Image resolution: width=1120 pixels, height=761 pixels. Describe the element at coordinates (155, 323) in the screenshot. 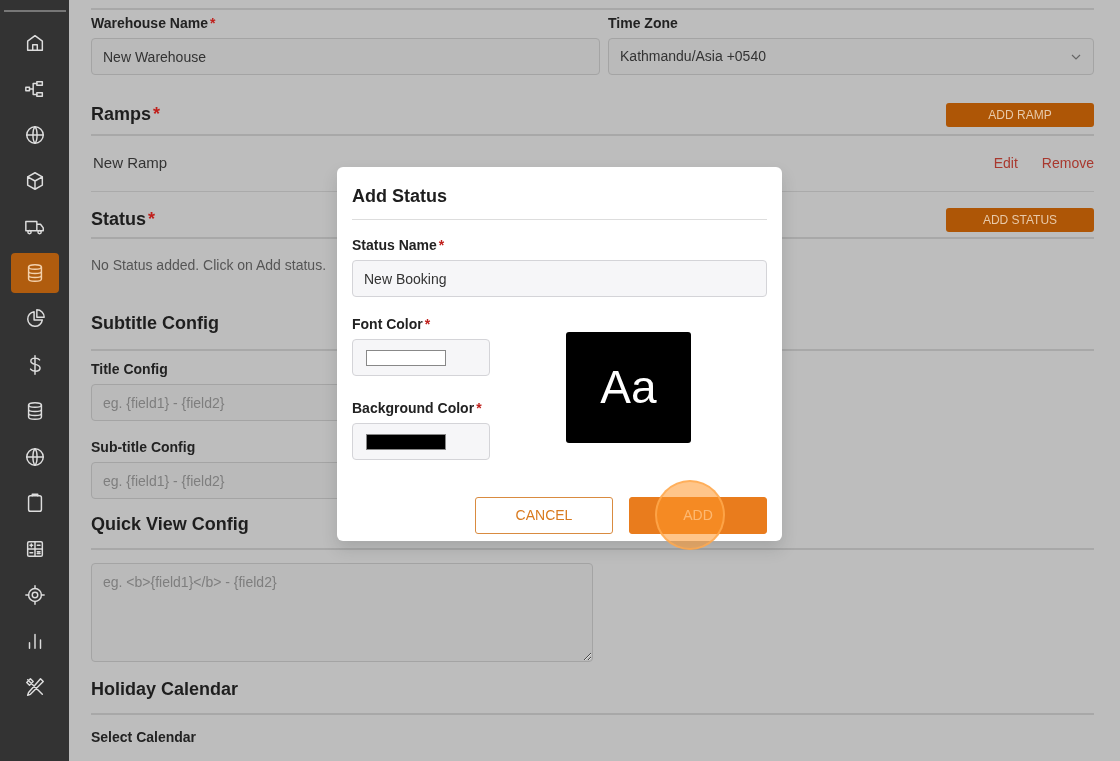

I see `section-title: Subtitle Config` at that location.